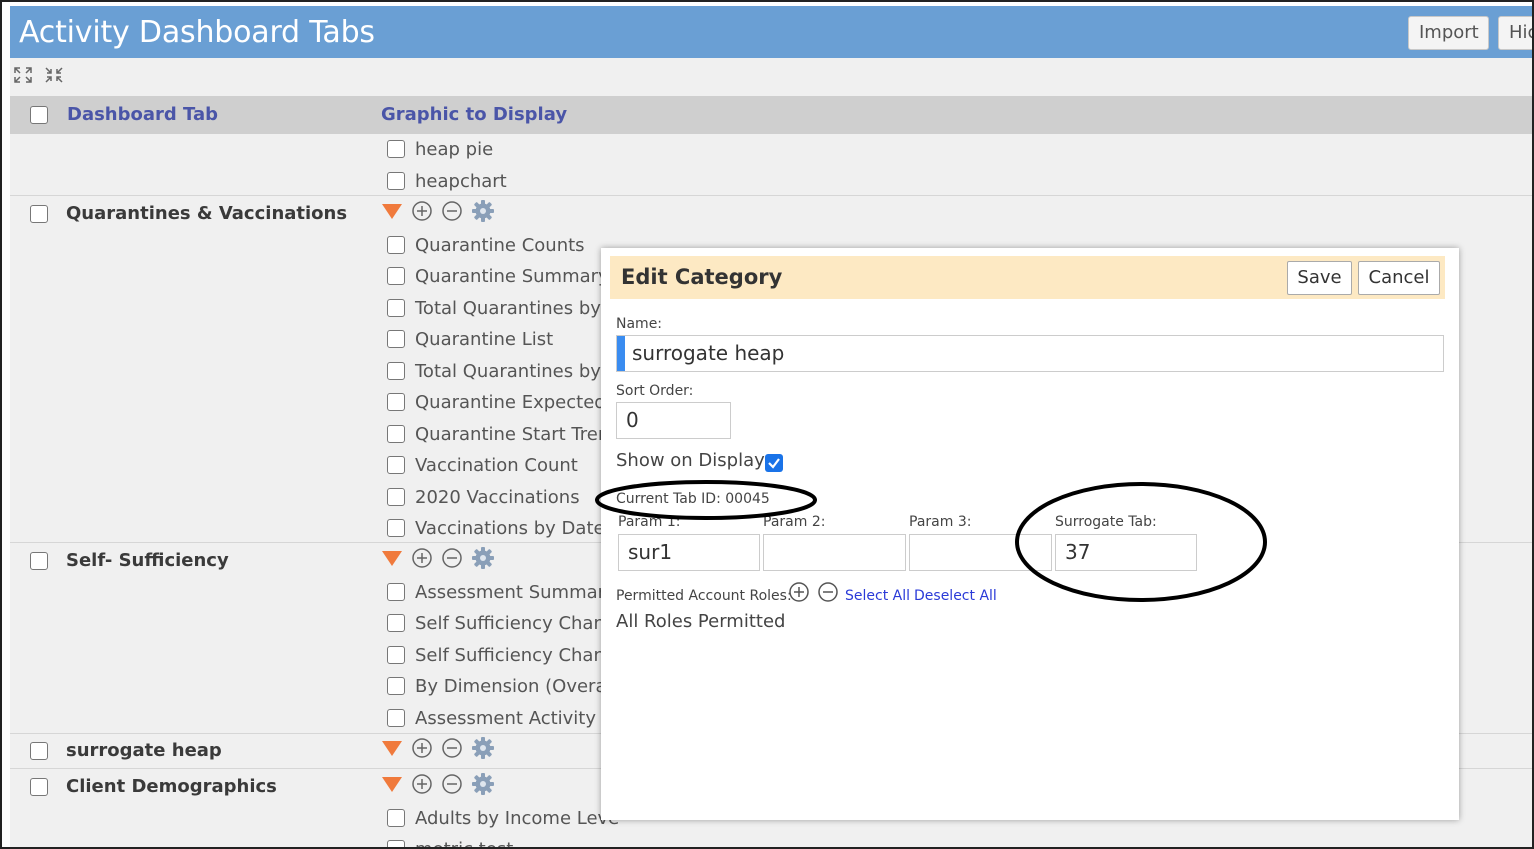  What do you see at coordinates (702, 277) in the screenshot?
I see `dialog-title: Edit Category` at bounding box center [702, 277].